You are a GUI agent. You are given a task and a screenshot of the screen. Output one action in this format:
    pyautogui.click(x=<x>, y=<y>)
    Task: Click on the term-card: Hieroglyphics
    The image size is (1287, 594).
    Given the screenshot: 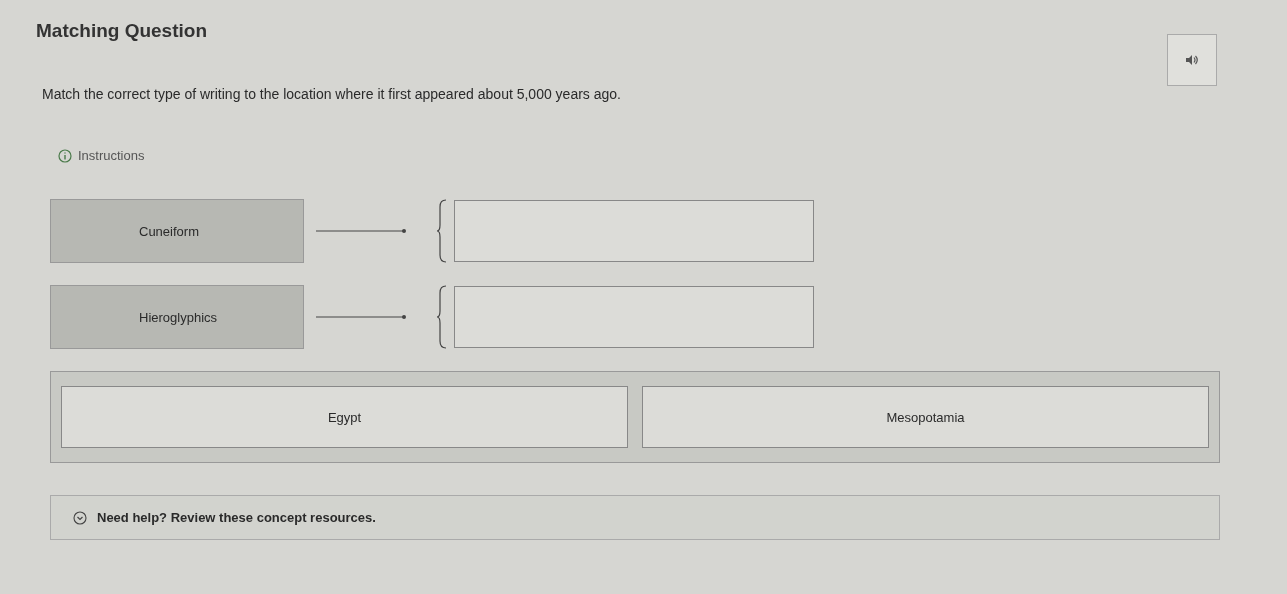 What is the action you would take?
    pyautogui.click(x=177, y=317)
    